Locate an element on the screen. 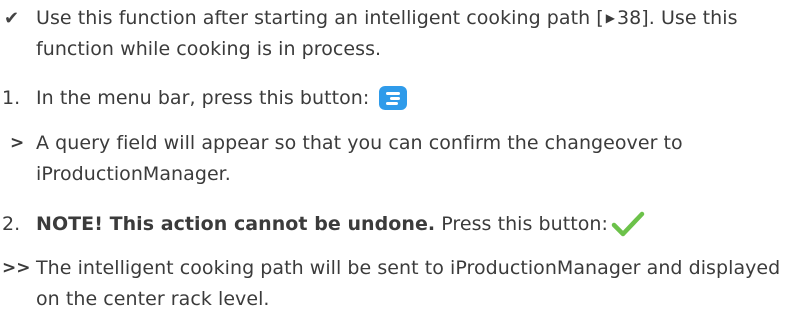 The width and height of the screenshot is (810, 315). final-result-marker: >> is located at coordinates (16, 268).